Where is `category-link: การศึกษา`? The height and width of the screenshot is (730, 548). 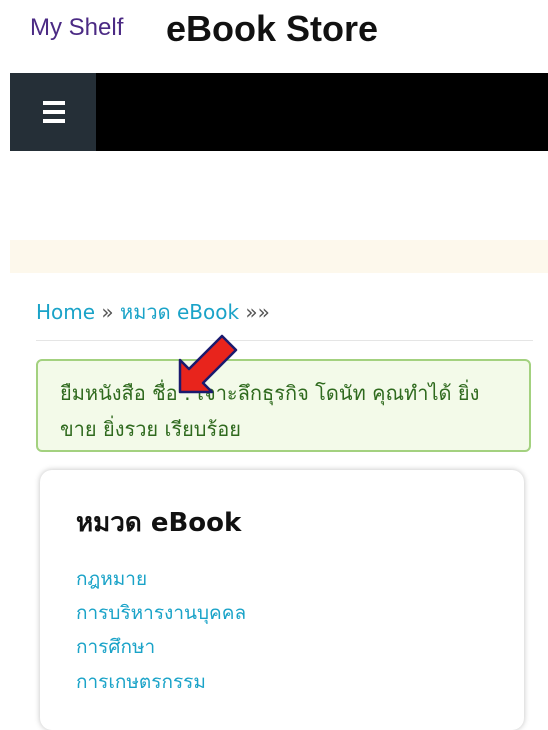 category-link: การศึกษา is located at coordinates (115, 647).